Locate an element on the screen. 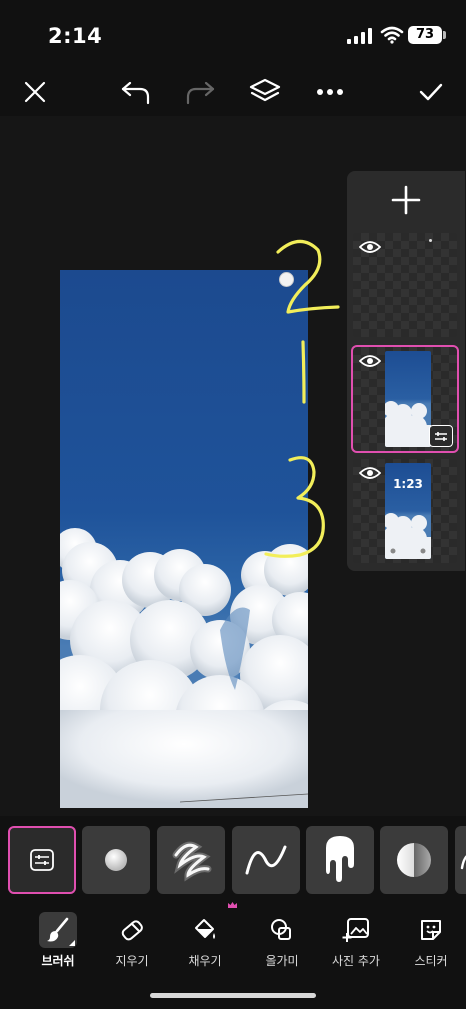 The image size is (466, 1009). tool-brush: 브러쉬 is located at coordinates (58, 937).